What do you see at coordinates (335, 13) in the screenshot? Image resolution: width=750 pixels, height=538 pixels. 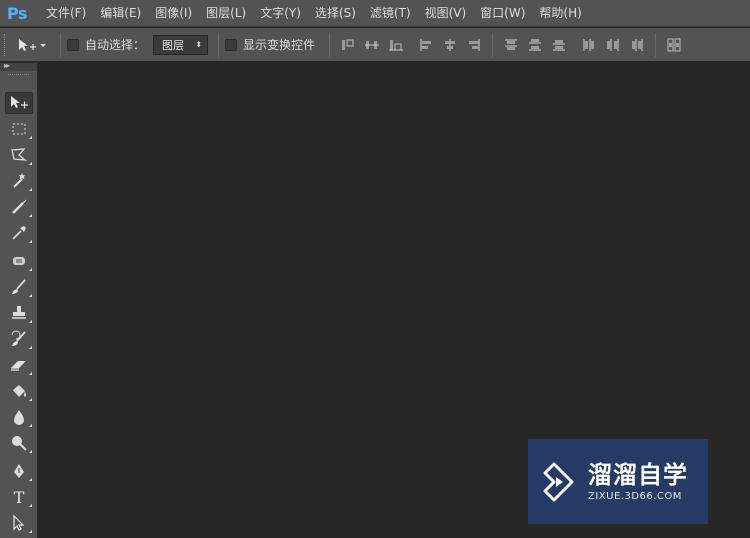 I see `menu-select: 选择(S)` at bounding box center [335, 13].